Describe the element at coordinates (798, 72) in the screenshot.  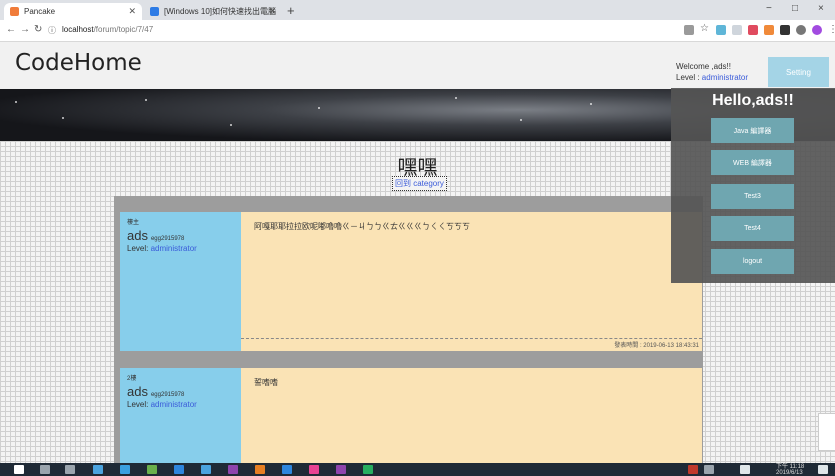
I see `setting-button: Setting` at that location.